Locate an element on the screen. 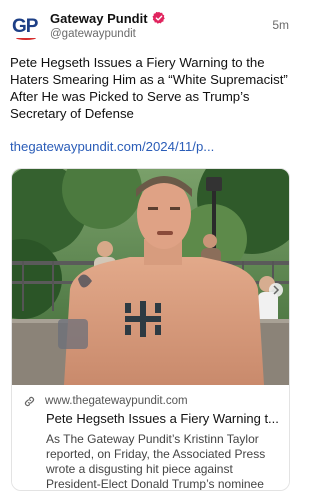 Image resolution: width=320 pixels, height=500 pixels. author-handle: @gatewaypundit is located at coordinates (93, 34).